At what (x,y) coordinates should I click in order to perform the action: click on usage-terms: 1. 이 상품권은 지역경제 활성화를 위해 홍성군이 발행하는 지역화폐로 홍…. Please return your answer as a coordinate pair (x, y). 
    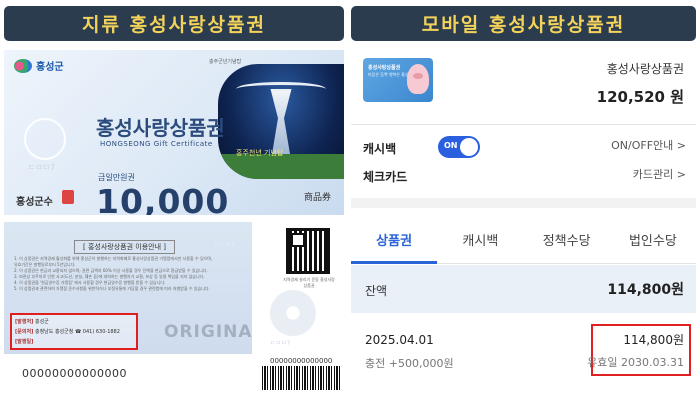
    Looking at the image, I should click on (126, 274).